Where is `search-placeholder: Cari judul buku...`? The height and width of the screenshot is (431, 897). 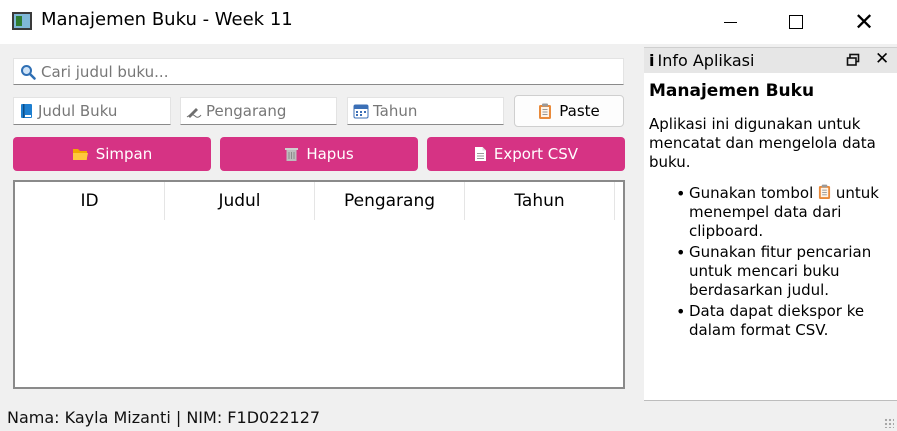
search-placeholder: Cari judul buku... is located at coordinates (105, 71).